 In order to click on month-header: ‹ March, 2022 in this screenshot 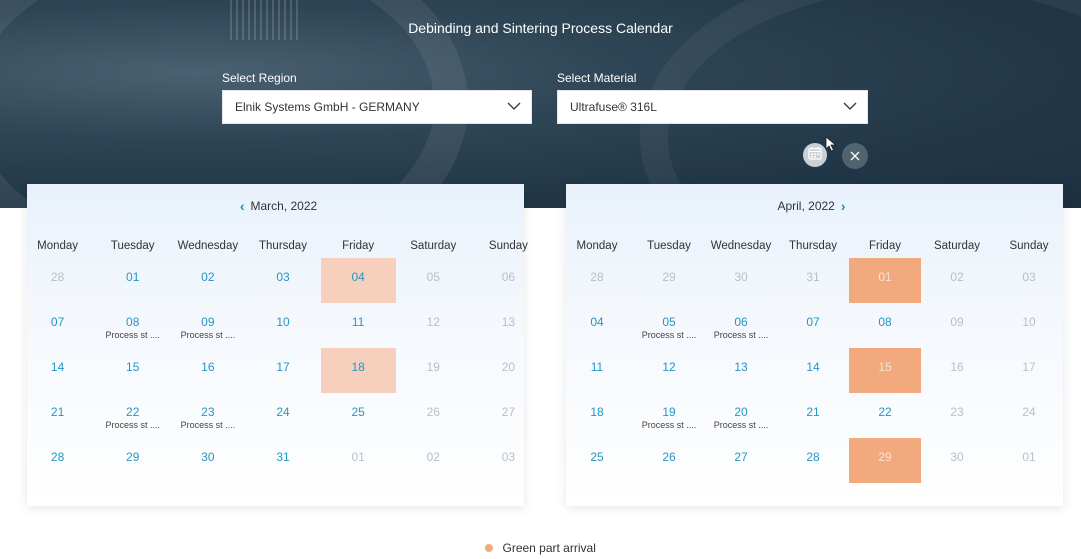, I will do `click(275, 206)`.